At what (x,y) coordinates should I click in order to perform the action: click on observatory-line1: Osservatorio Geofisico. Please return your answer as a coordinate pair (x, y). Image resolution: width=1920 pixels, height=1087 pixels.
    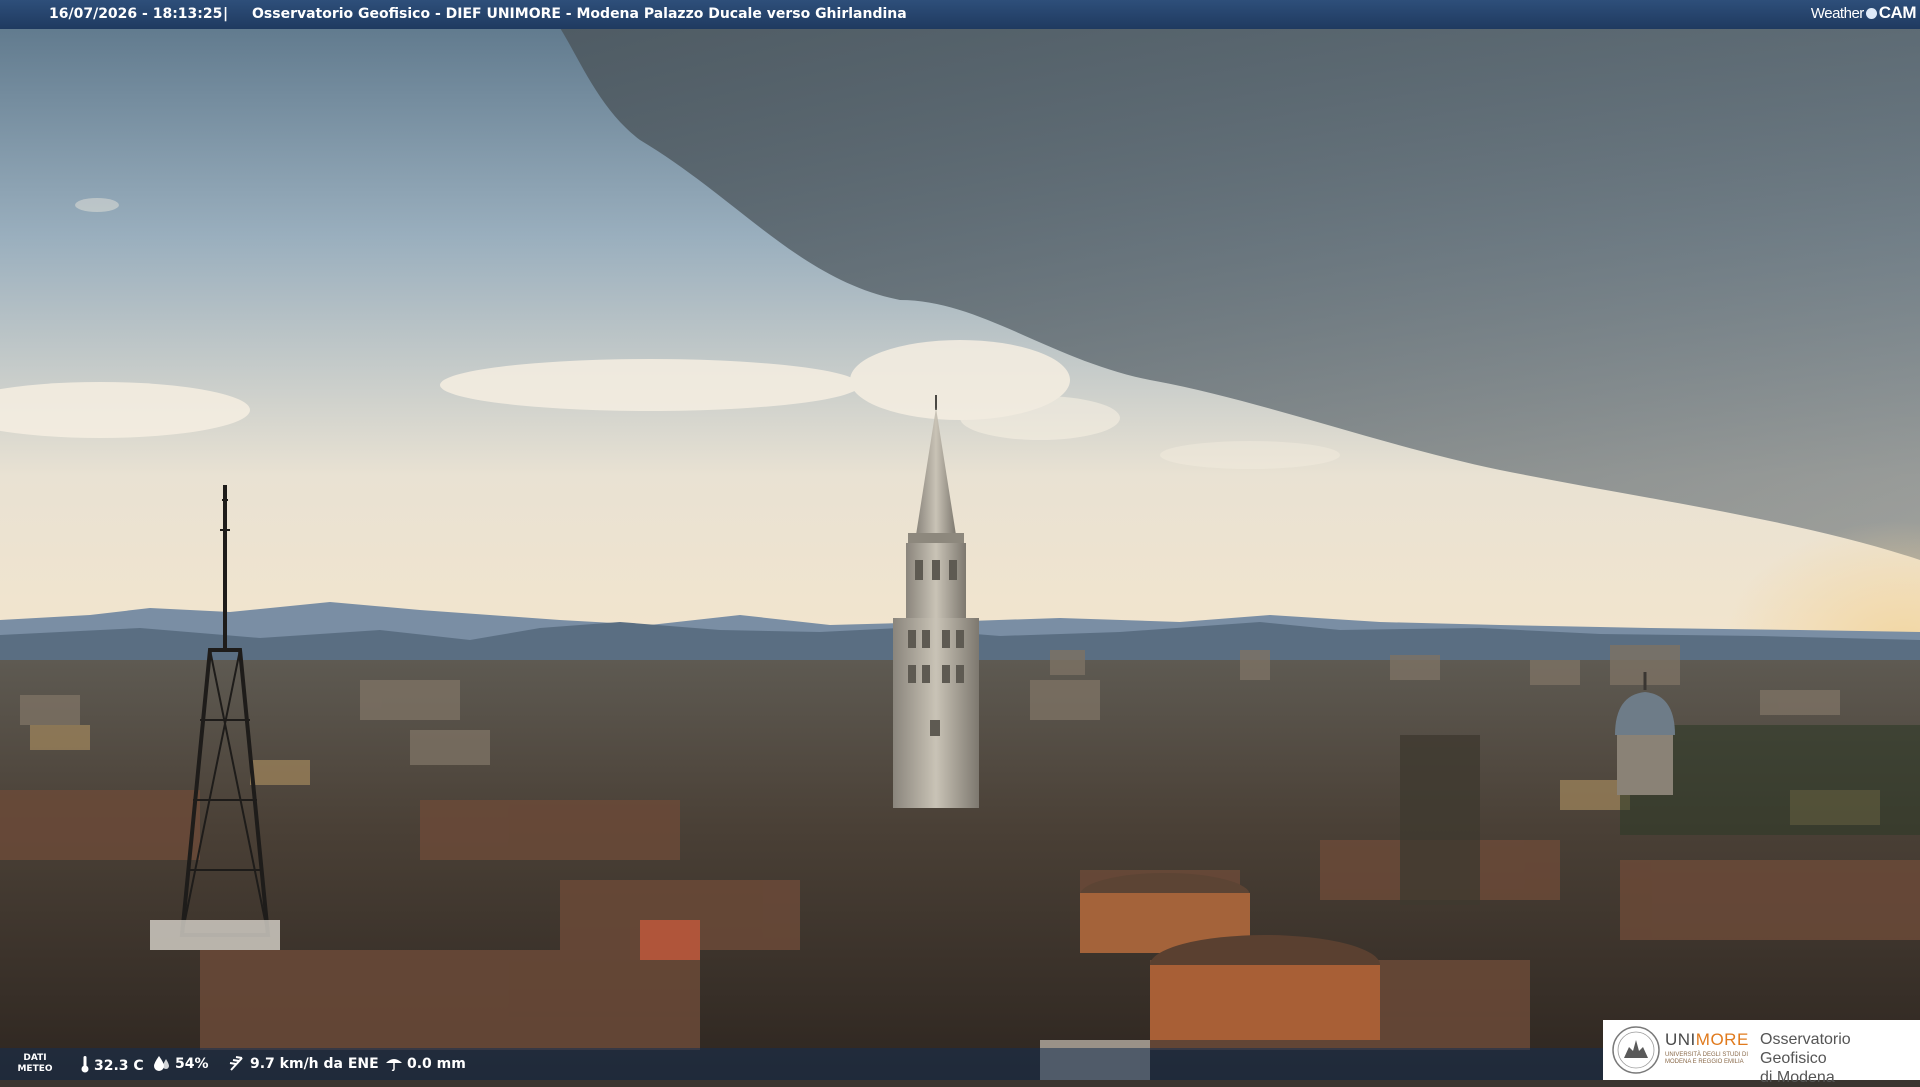
    Looking at the image, I should click on (1805, 1049).